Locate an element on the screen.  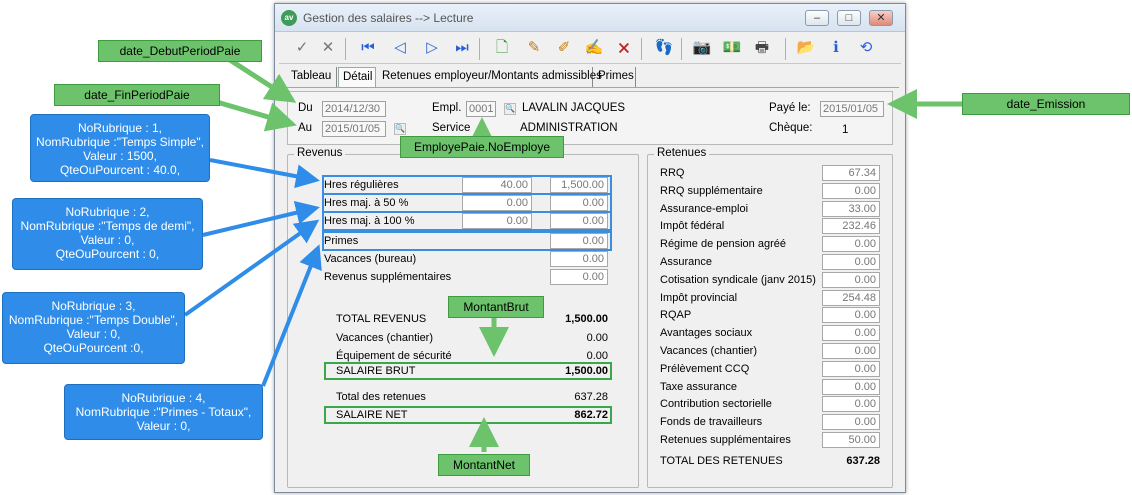
annotation-date-debut: date_DebutPeriodPaie is located at coordinates (180, 51).